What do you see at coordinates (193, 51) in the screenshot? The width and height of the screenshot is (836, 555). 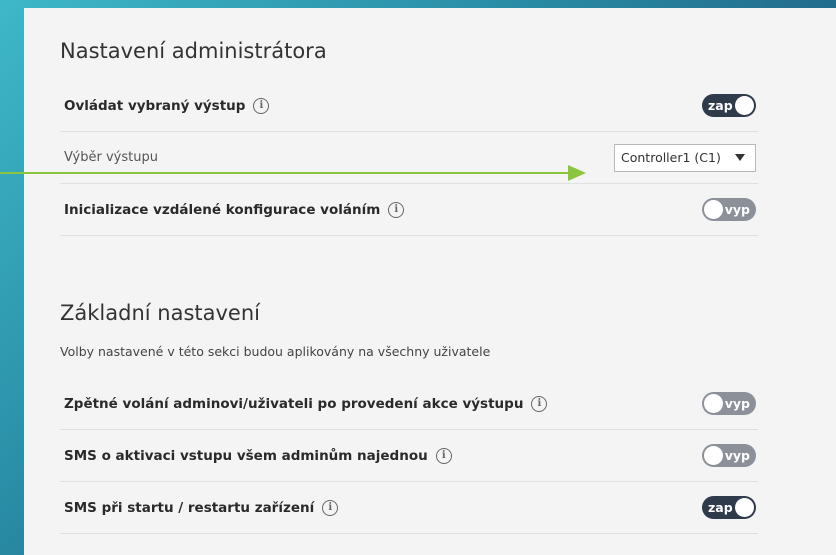 I see `admin-section-title: Nastavení administrátora` at bounding box center [193, 51].